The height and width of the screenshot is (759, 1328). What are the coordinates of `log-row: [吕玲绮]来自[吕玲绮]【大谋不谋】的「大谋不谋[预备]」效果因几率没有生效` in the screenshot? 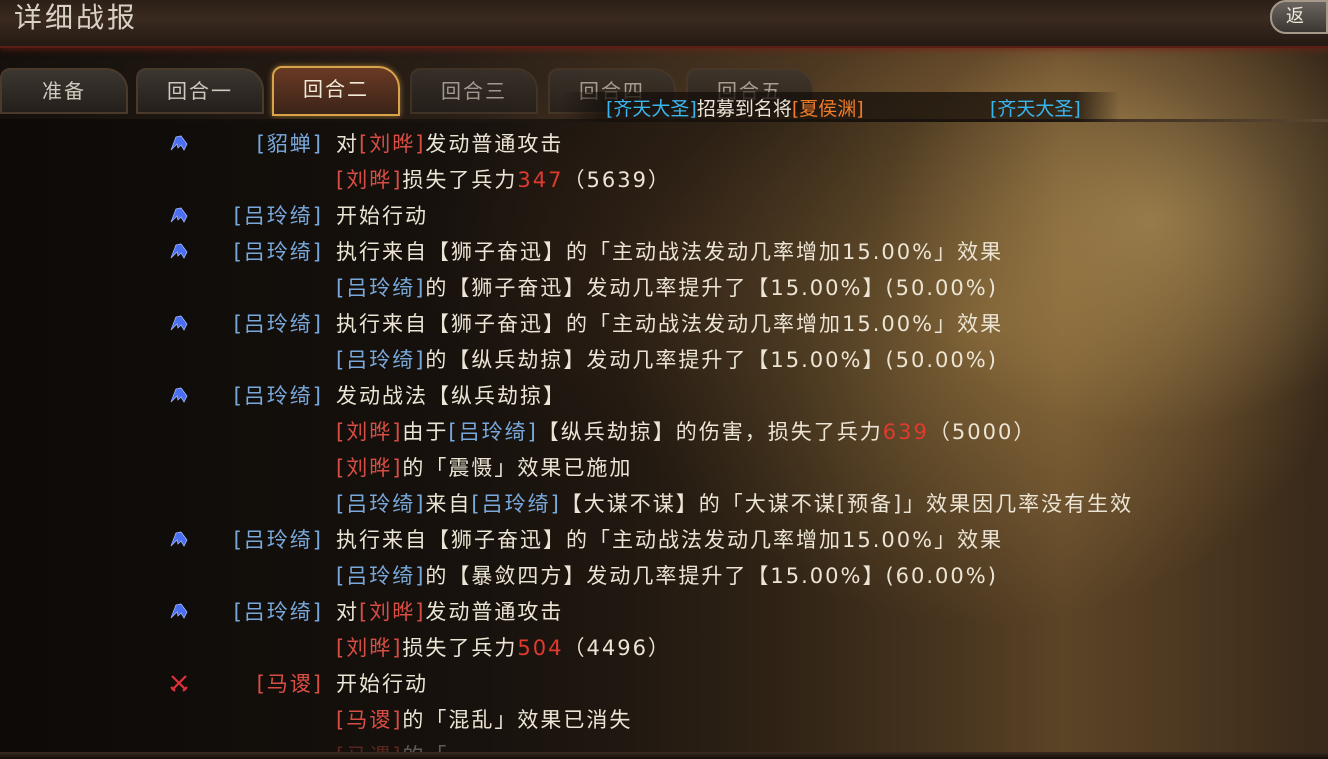 It's located at (664, 502).